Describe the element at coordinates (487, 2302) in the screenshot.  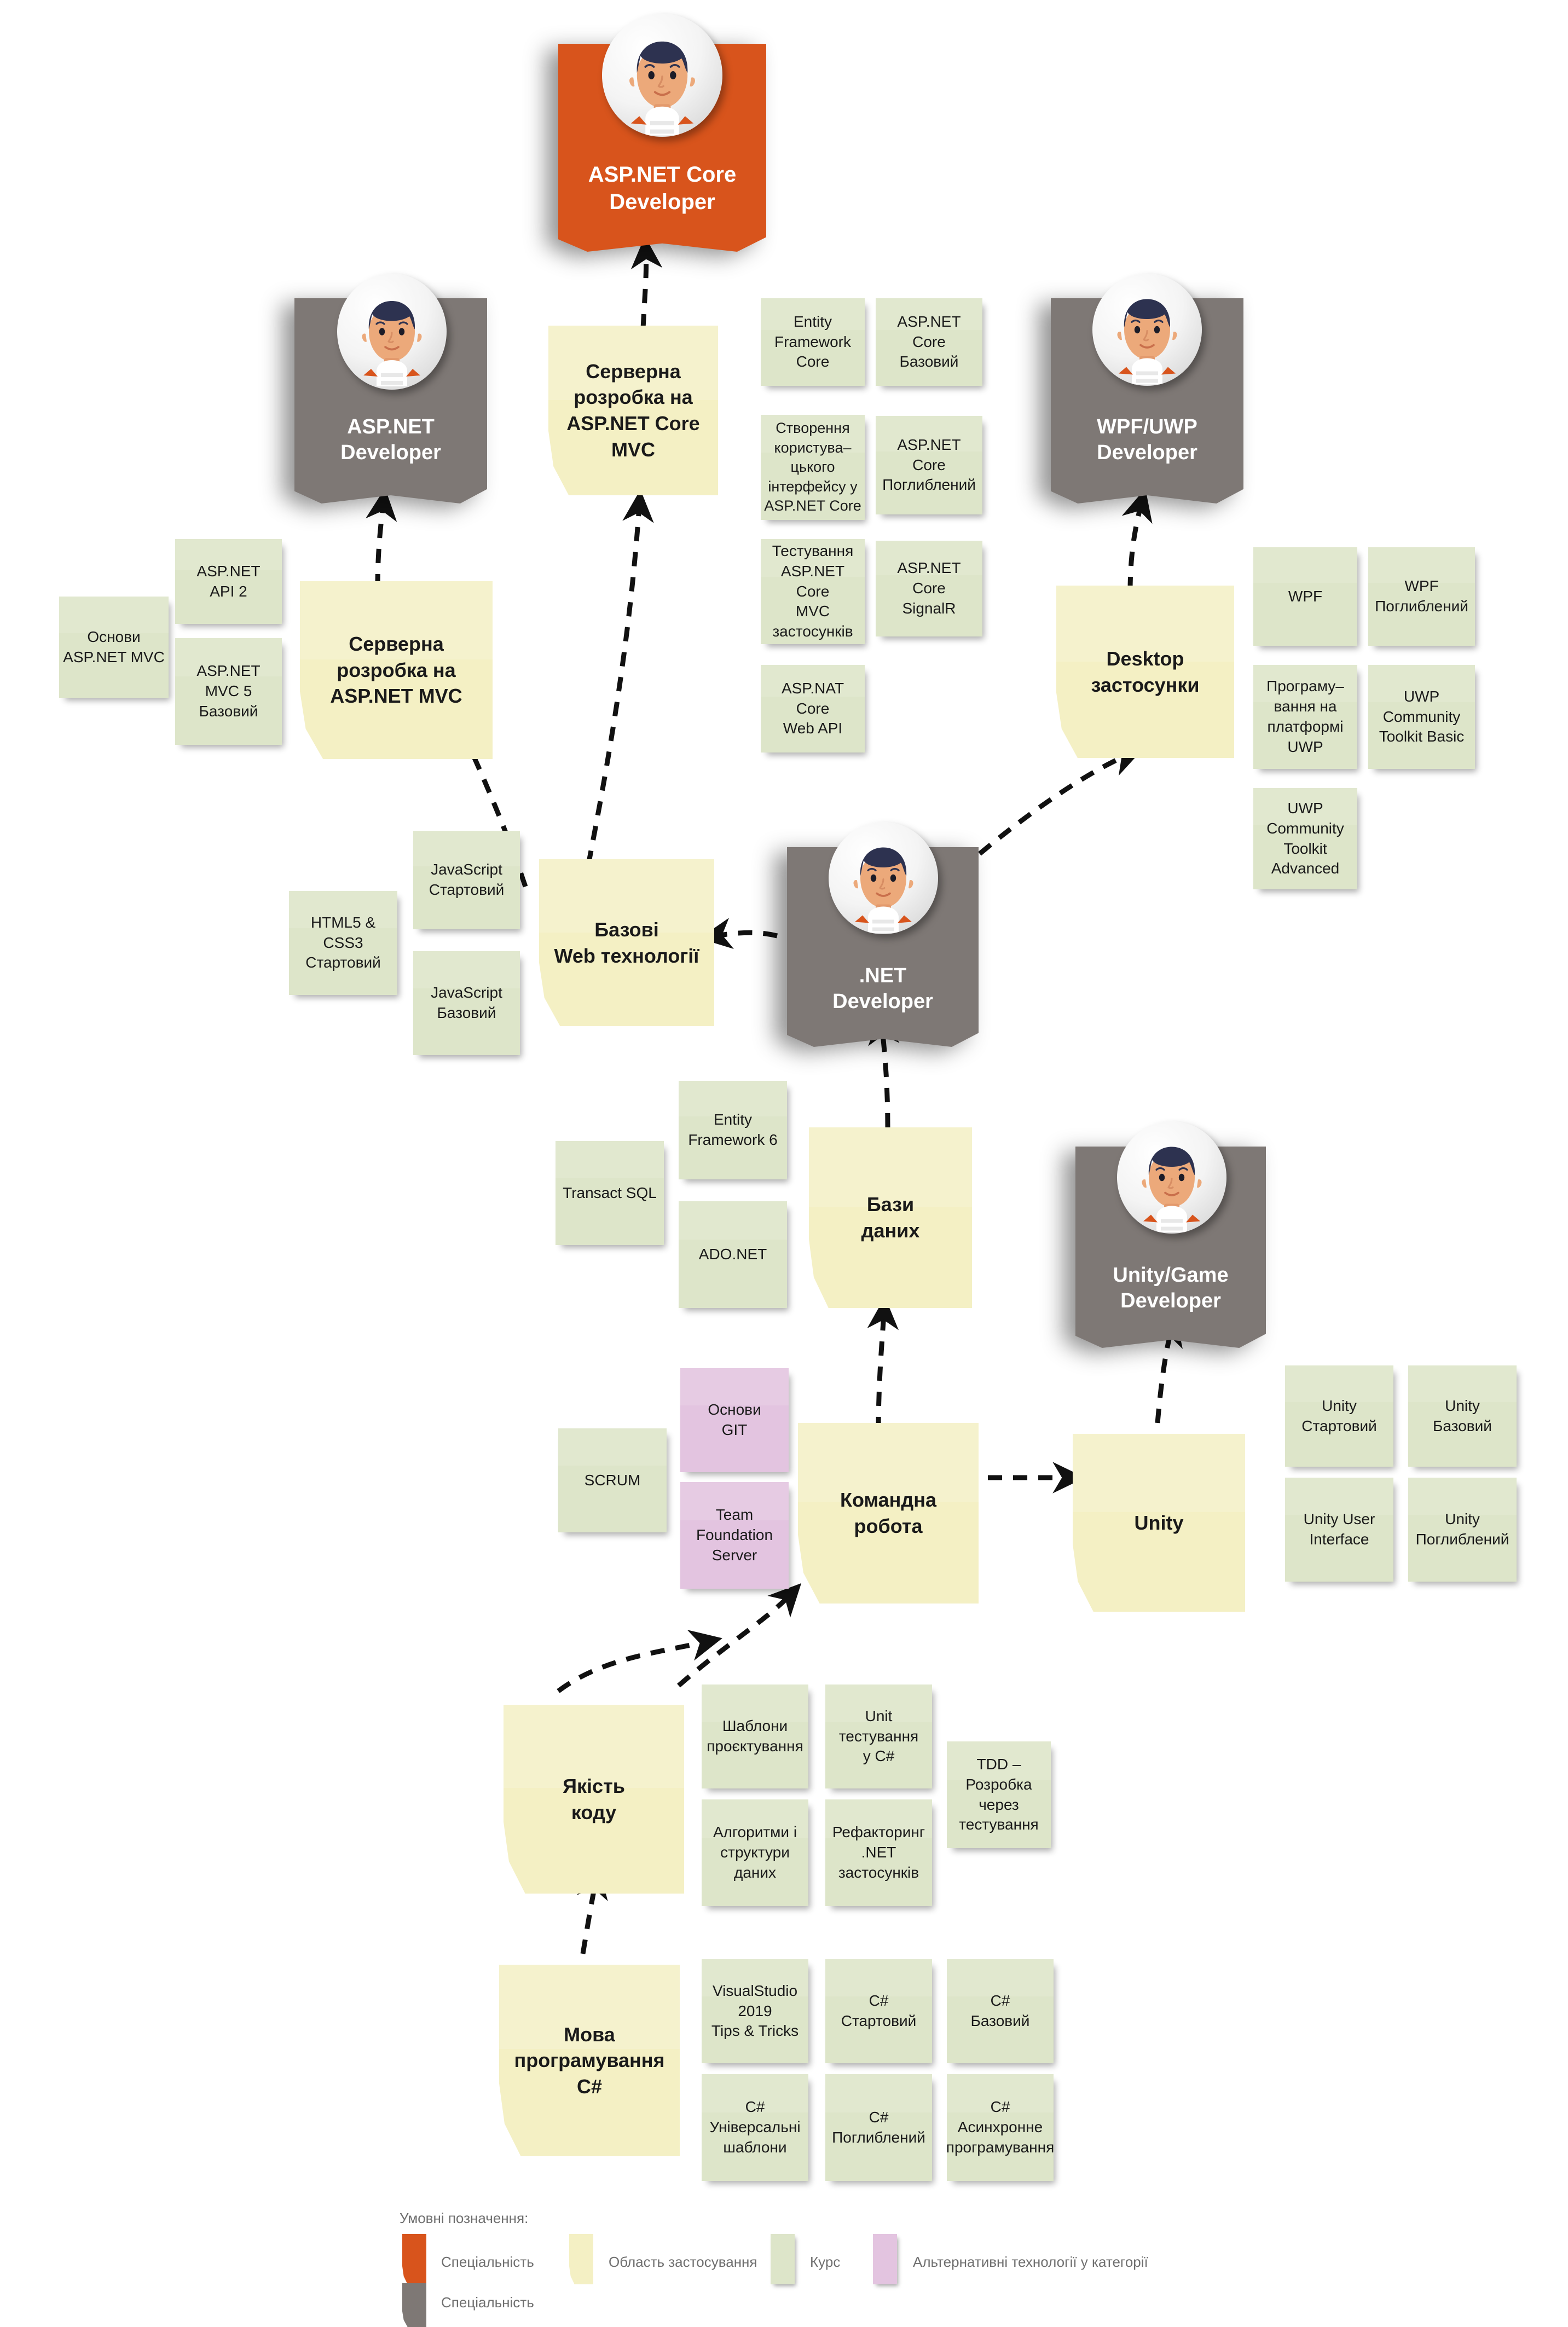
I see `legend-label-specialty-gray: Спеціальність` at that location.